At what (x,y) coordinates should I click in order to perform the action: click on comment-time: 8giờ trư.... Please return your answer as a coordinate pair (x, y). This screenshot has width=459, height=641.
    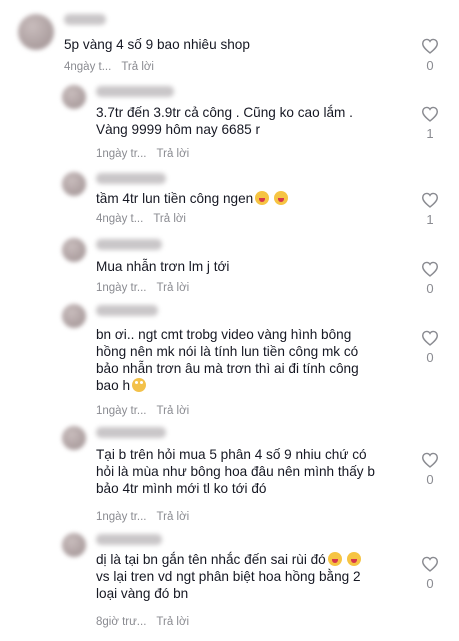
    Looking at the image, I should click on (121, 622).